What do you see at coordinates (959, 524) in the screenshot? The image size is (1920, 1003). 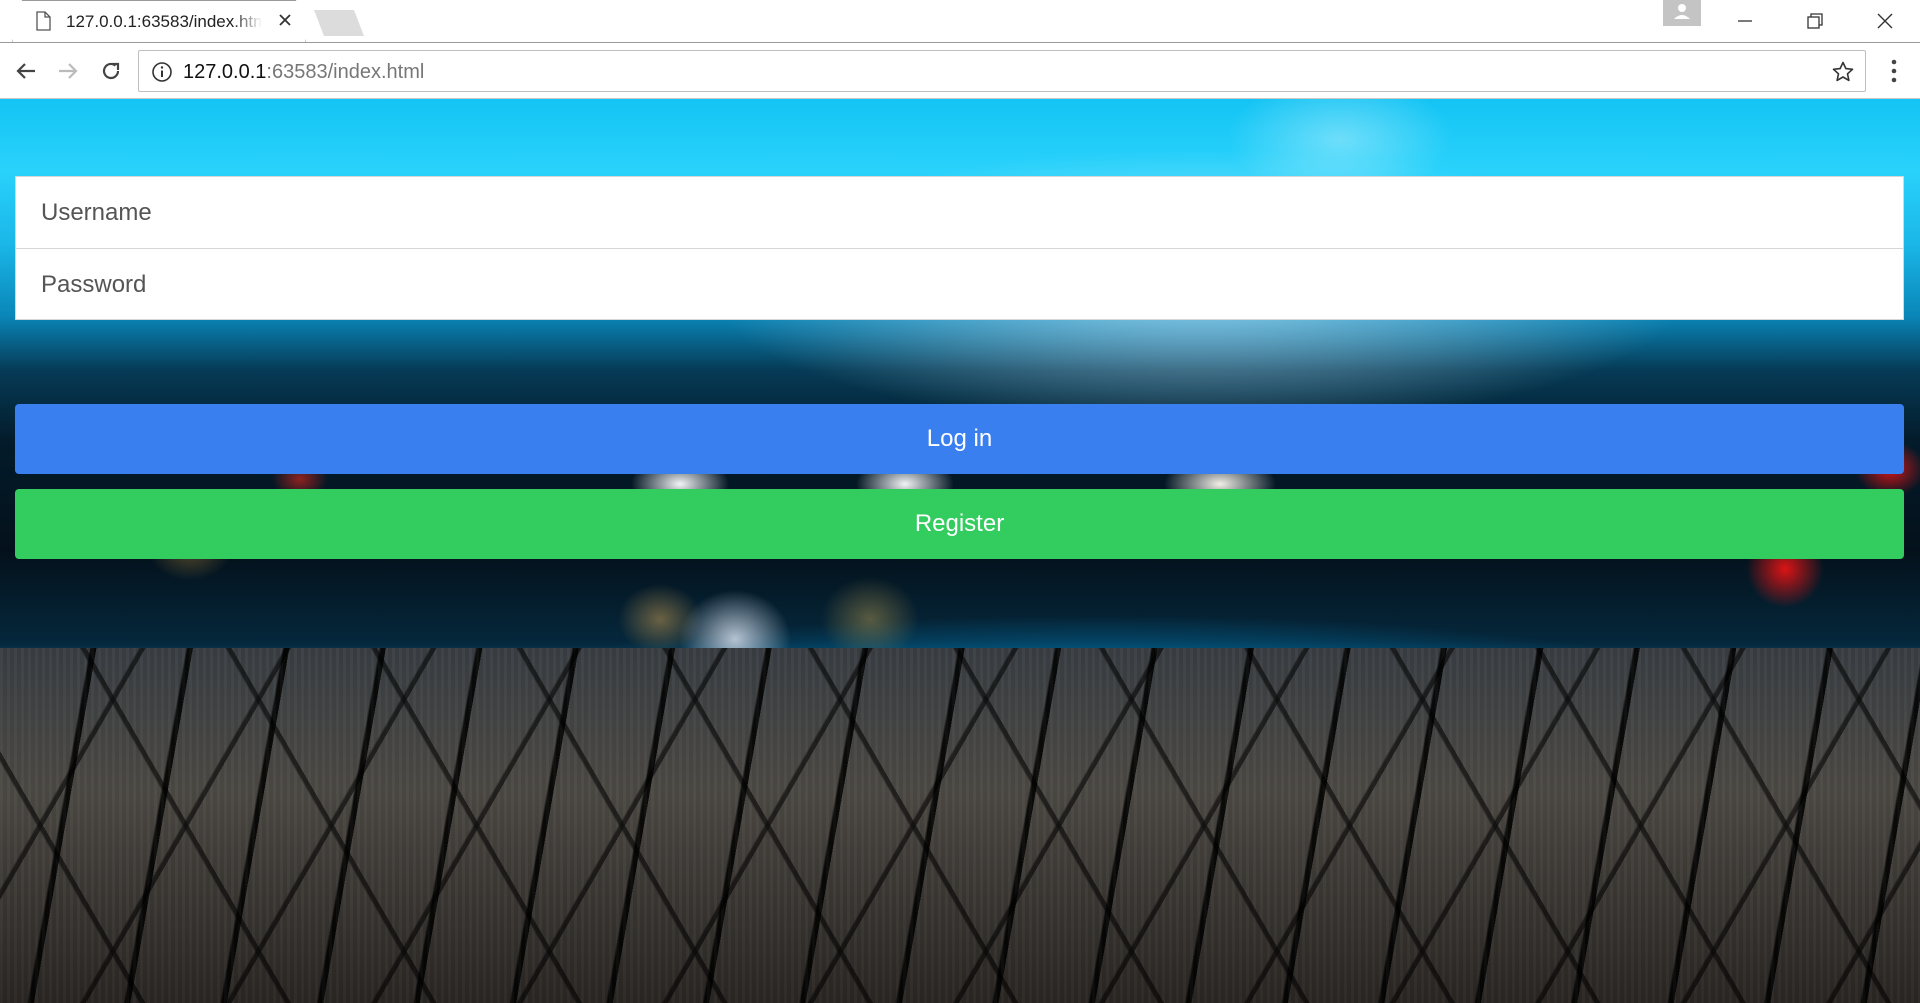 I see `register-button: Register` at bounding box center [959, 524].